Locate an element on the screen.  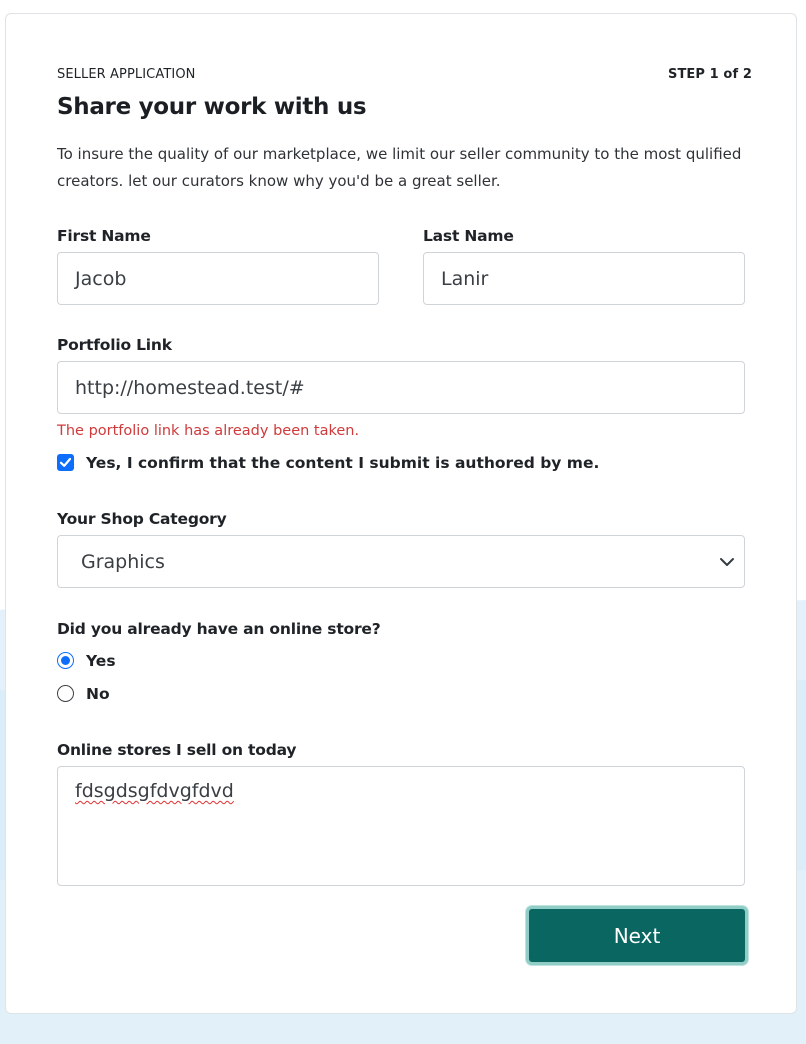
portfolio-link-value: http://homestead.test/# is located at coordinates (190, 387).